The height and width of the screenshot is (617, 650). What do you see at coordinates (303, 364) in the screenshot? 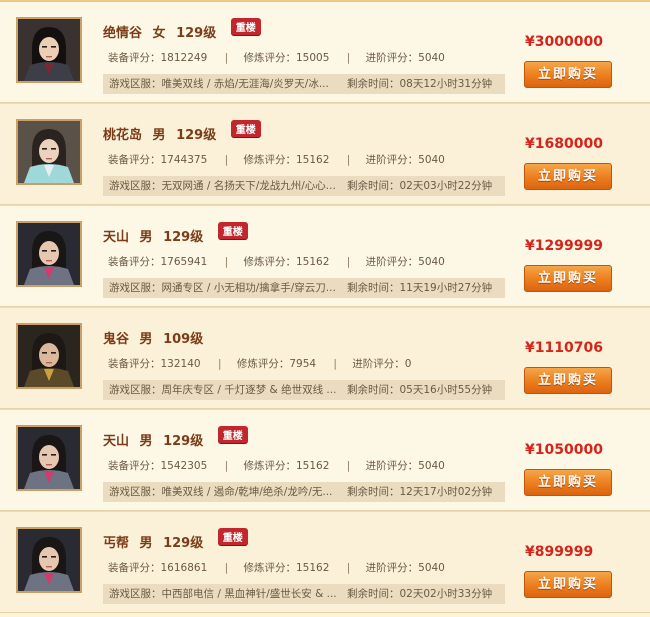
I see `practice-score-value: 7954` at bounding box center [303, 364].